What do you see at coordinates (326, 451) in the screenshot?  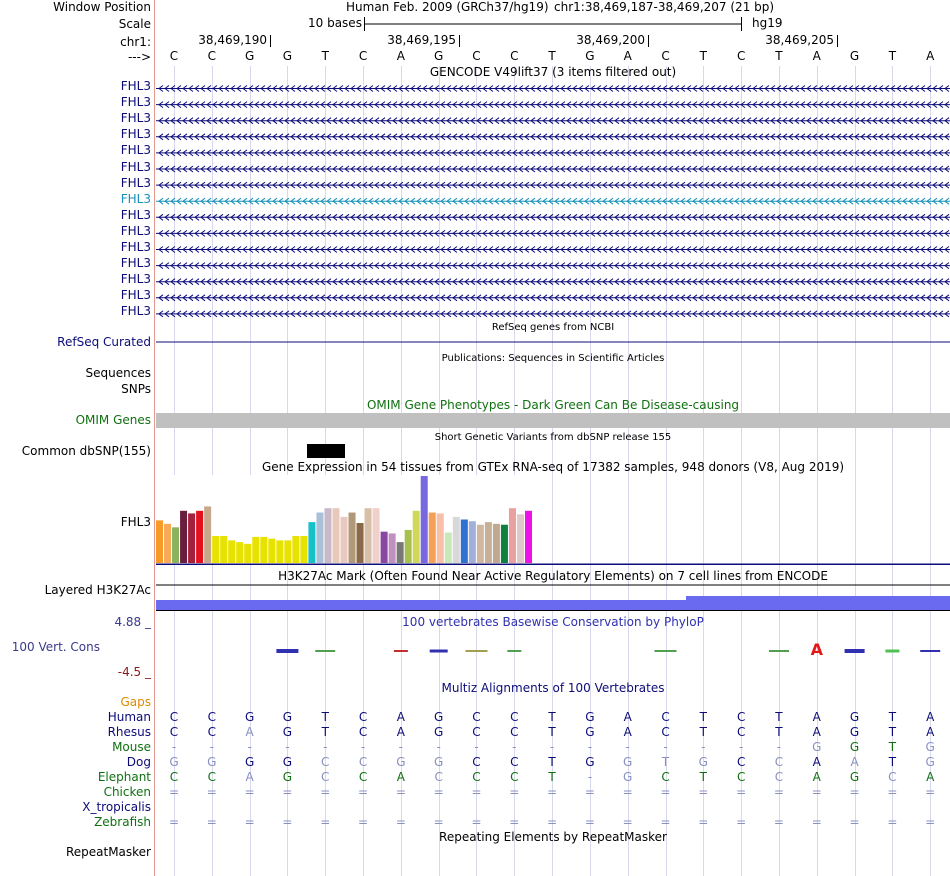 I see `dbsnp-variant-block` at bounding box center [326, 451].